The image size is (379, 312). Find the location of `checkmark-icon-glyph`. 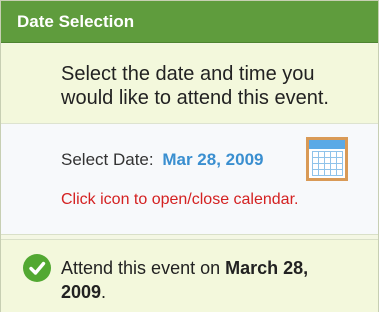

checkmark-icon-glyph is located at coordinates (37, 268).